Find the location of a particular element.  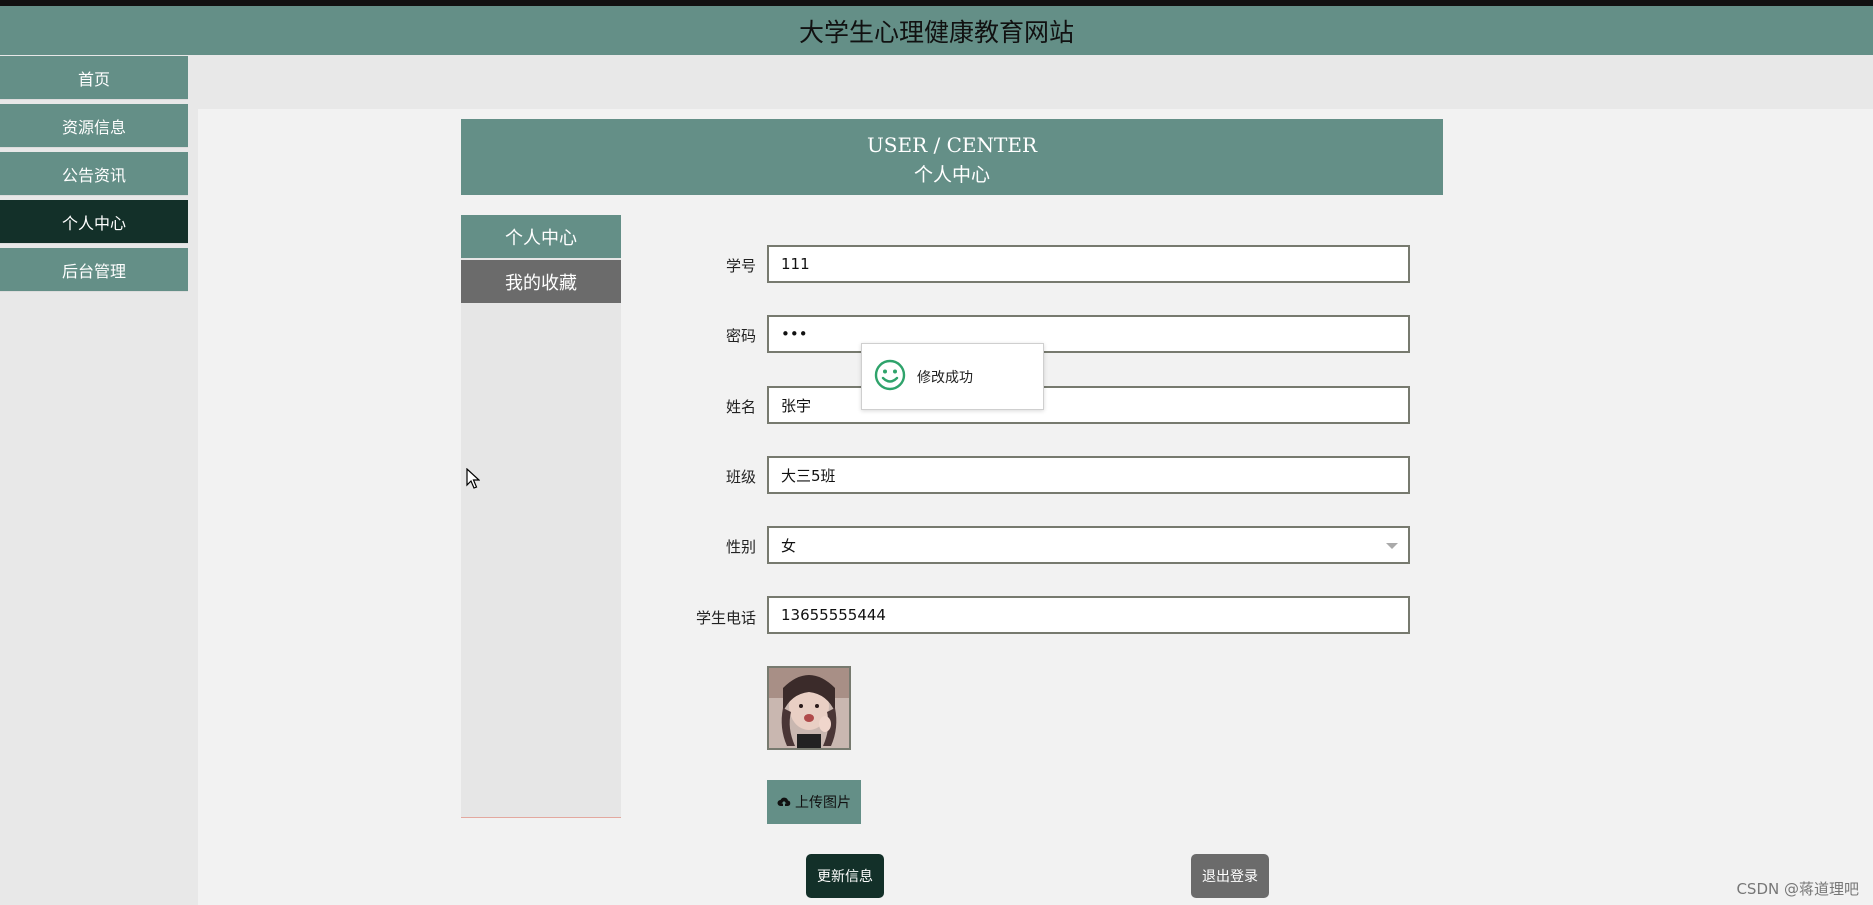

nav-item-announcements: 公告资讯 is located at coordinates (94, 174).